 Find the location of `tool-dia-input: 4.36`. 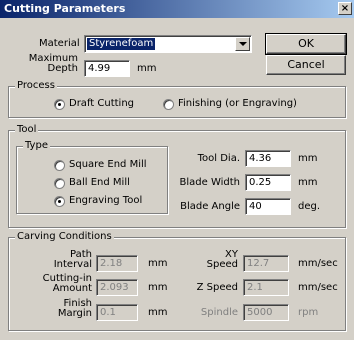

tool-dia-input: 4.36 is located at coordinates (268, 158).